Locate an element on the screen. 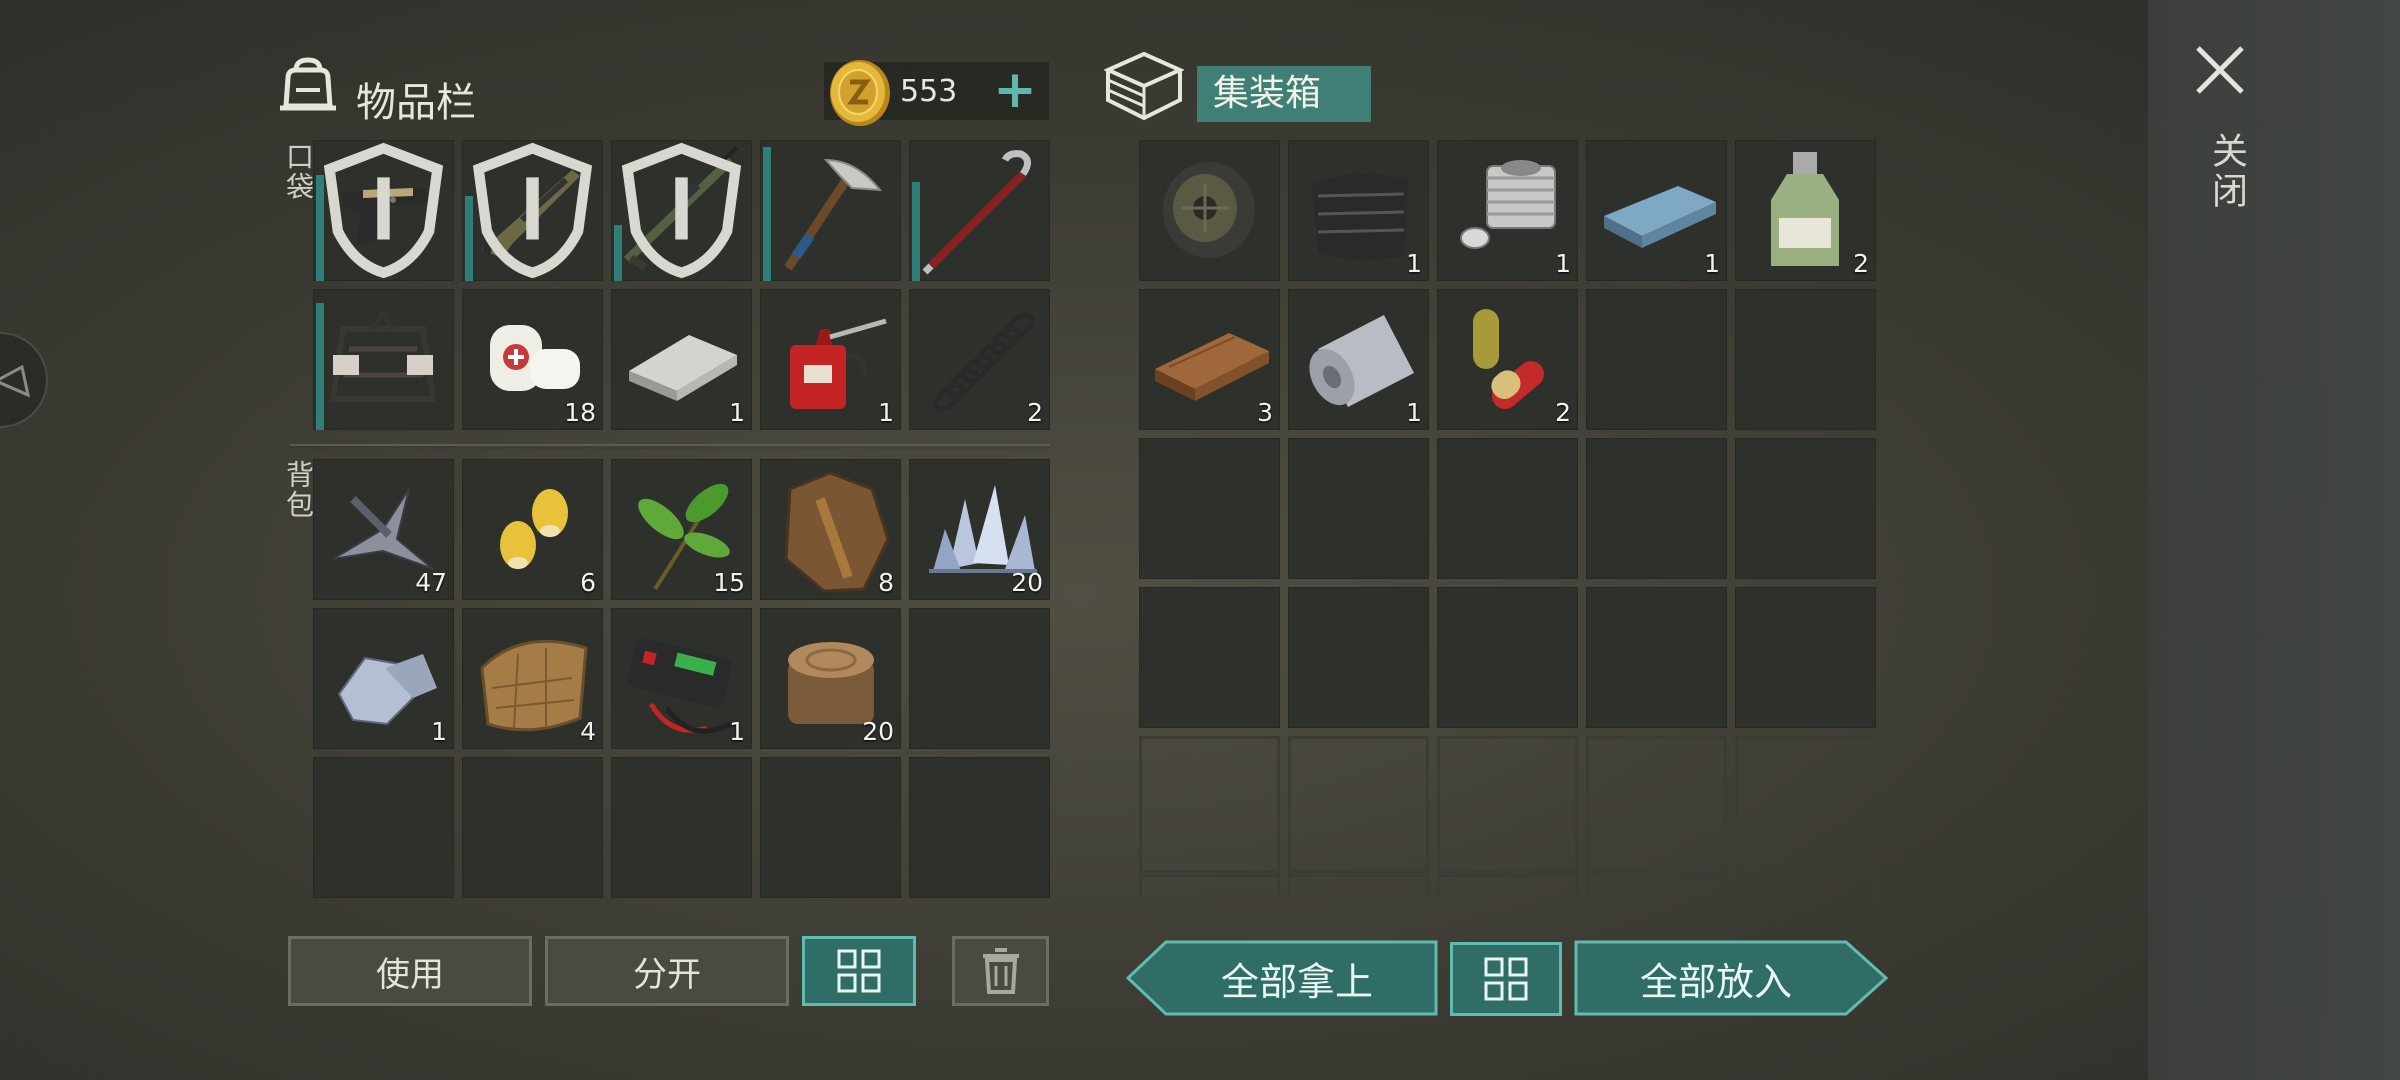  item-quantity: 3 is located at coordinates (1265, 412).